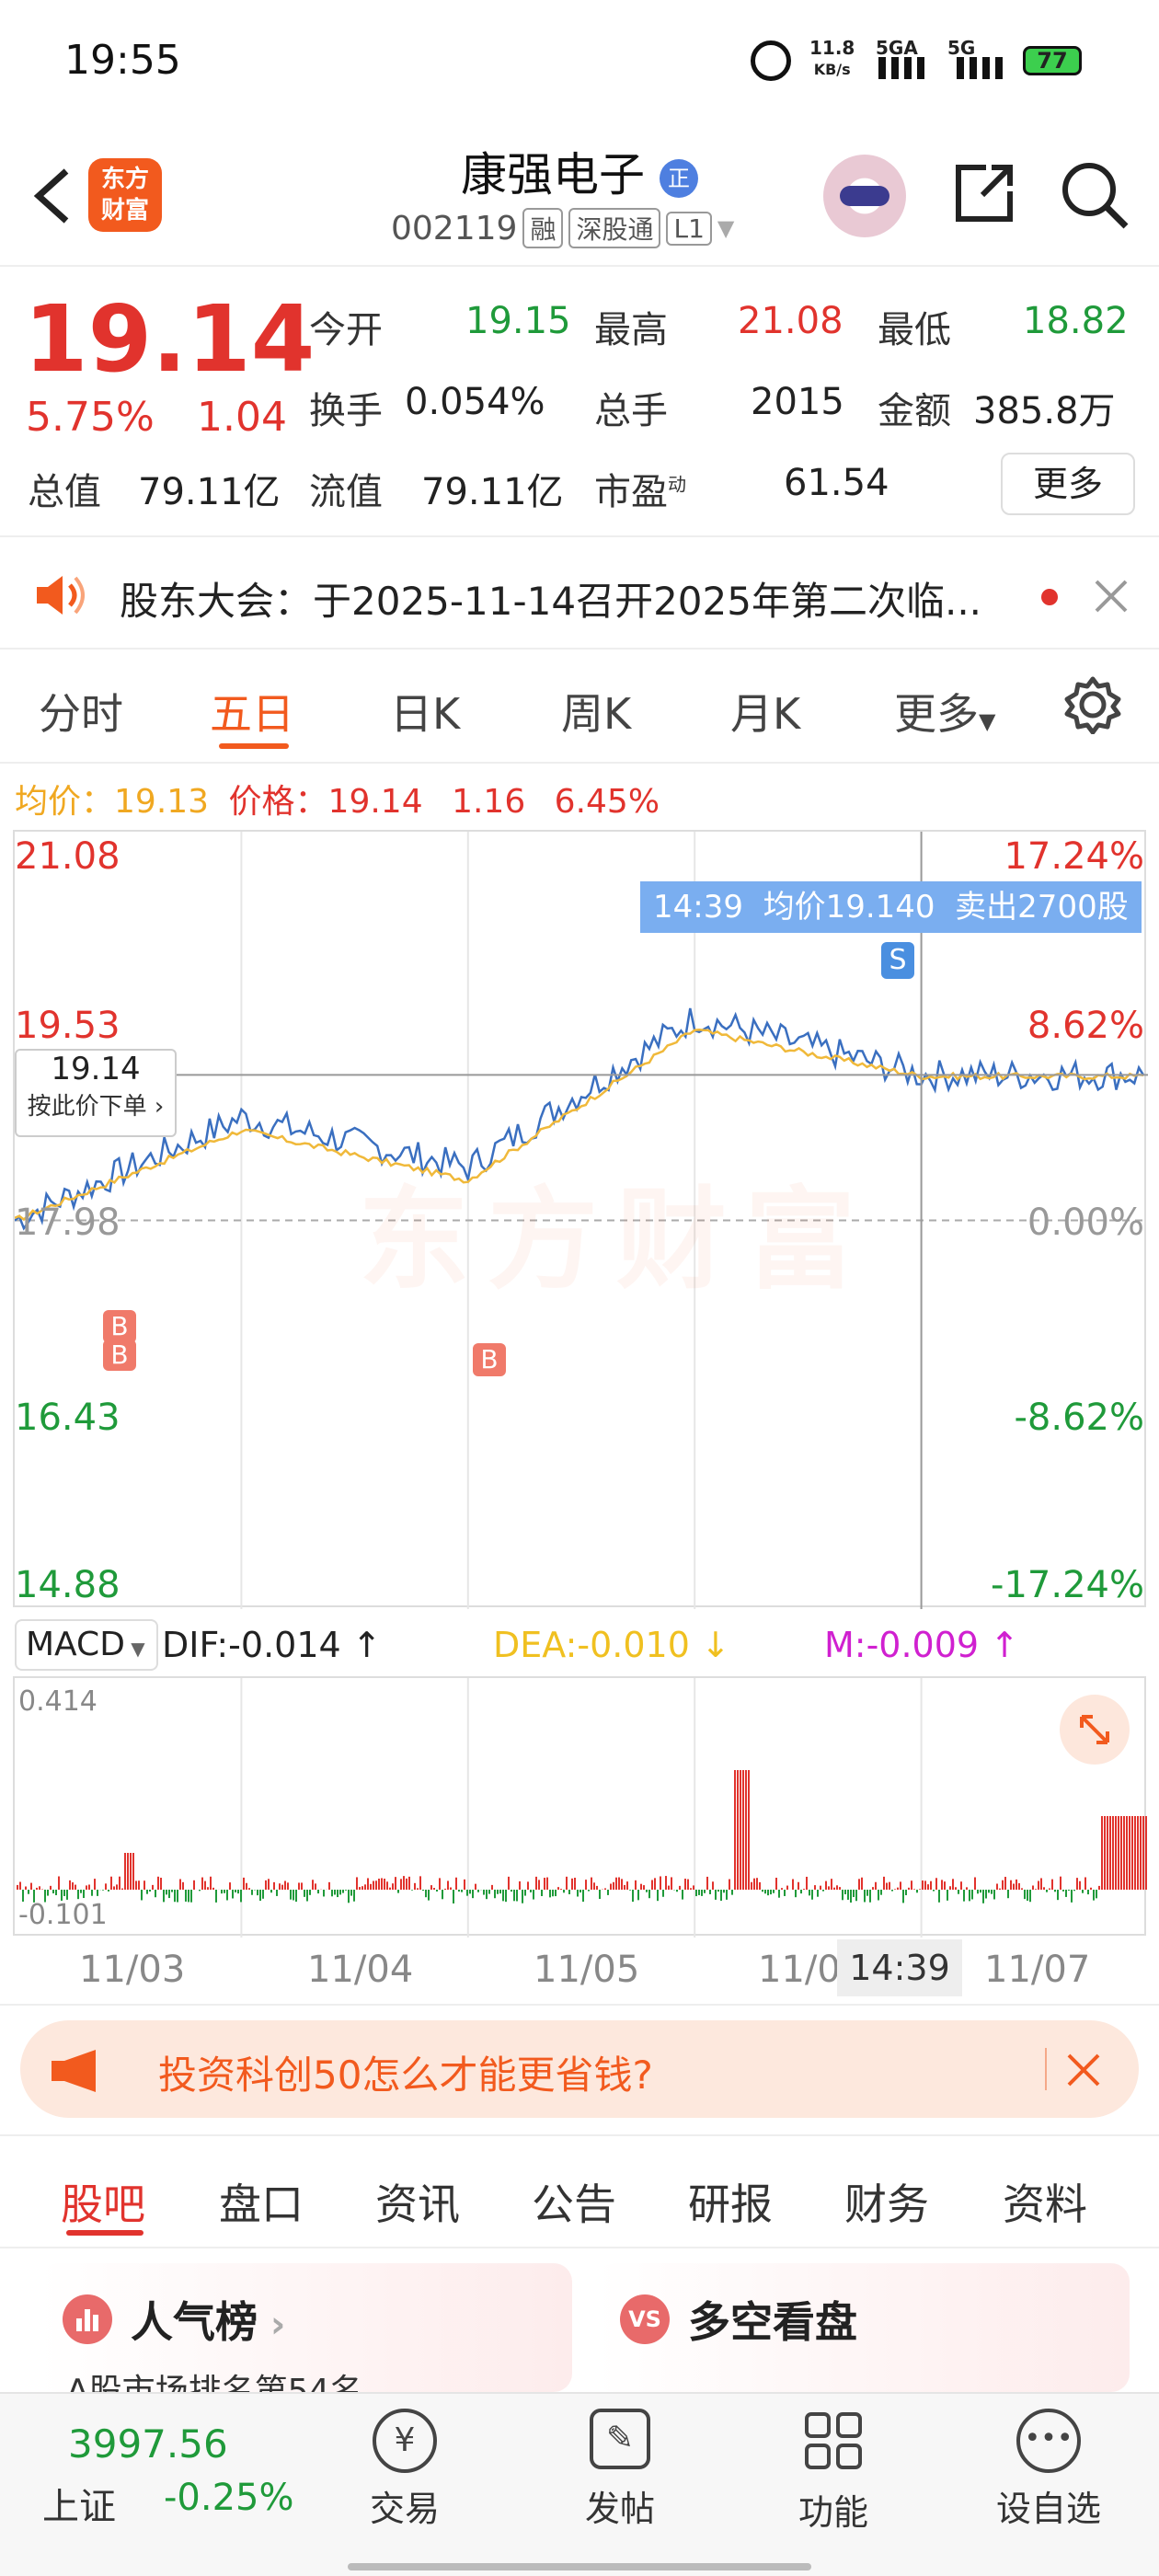 The height and width of the screenshot is (2576, 1159). What do you see at coordinates (96, 1093) in the screenshot?
I see `crosshair-price-box: 19.14 按此价下单 ›` at bounding box center [96, 1093].